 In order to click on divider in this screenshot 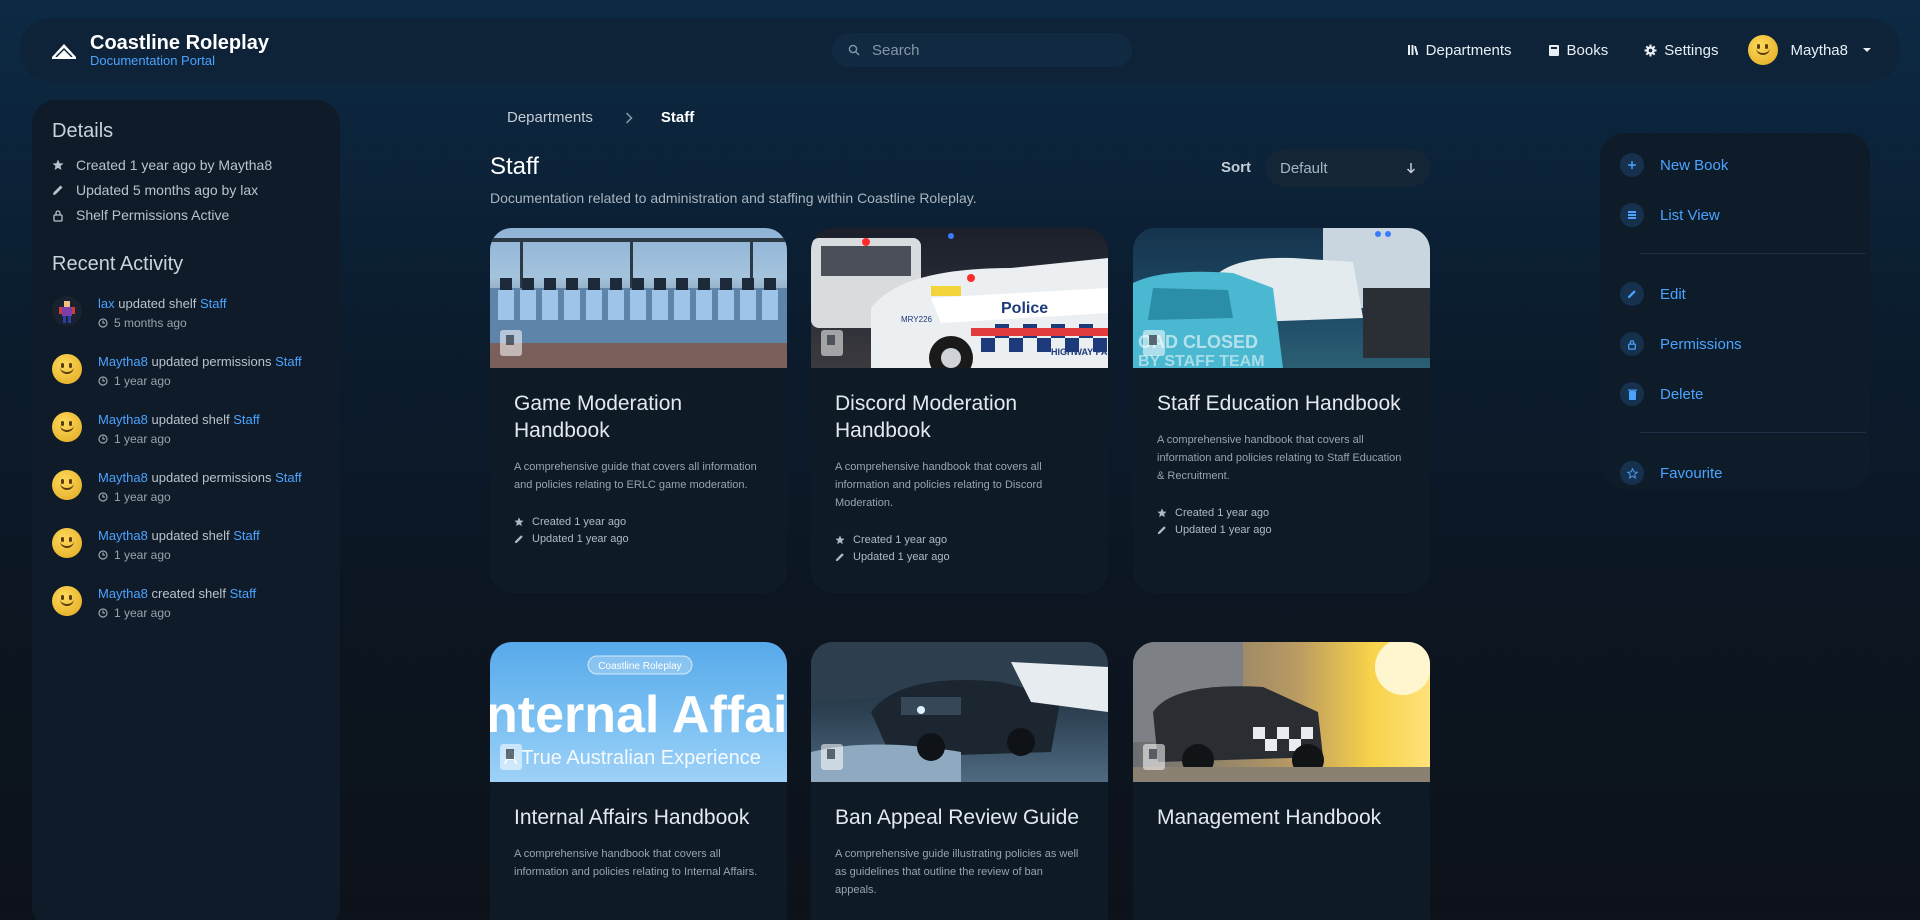, I will do `click(1753, 253)`.